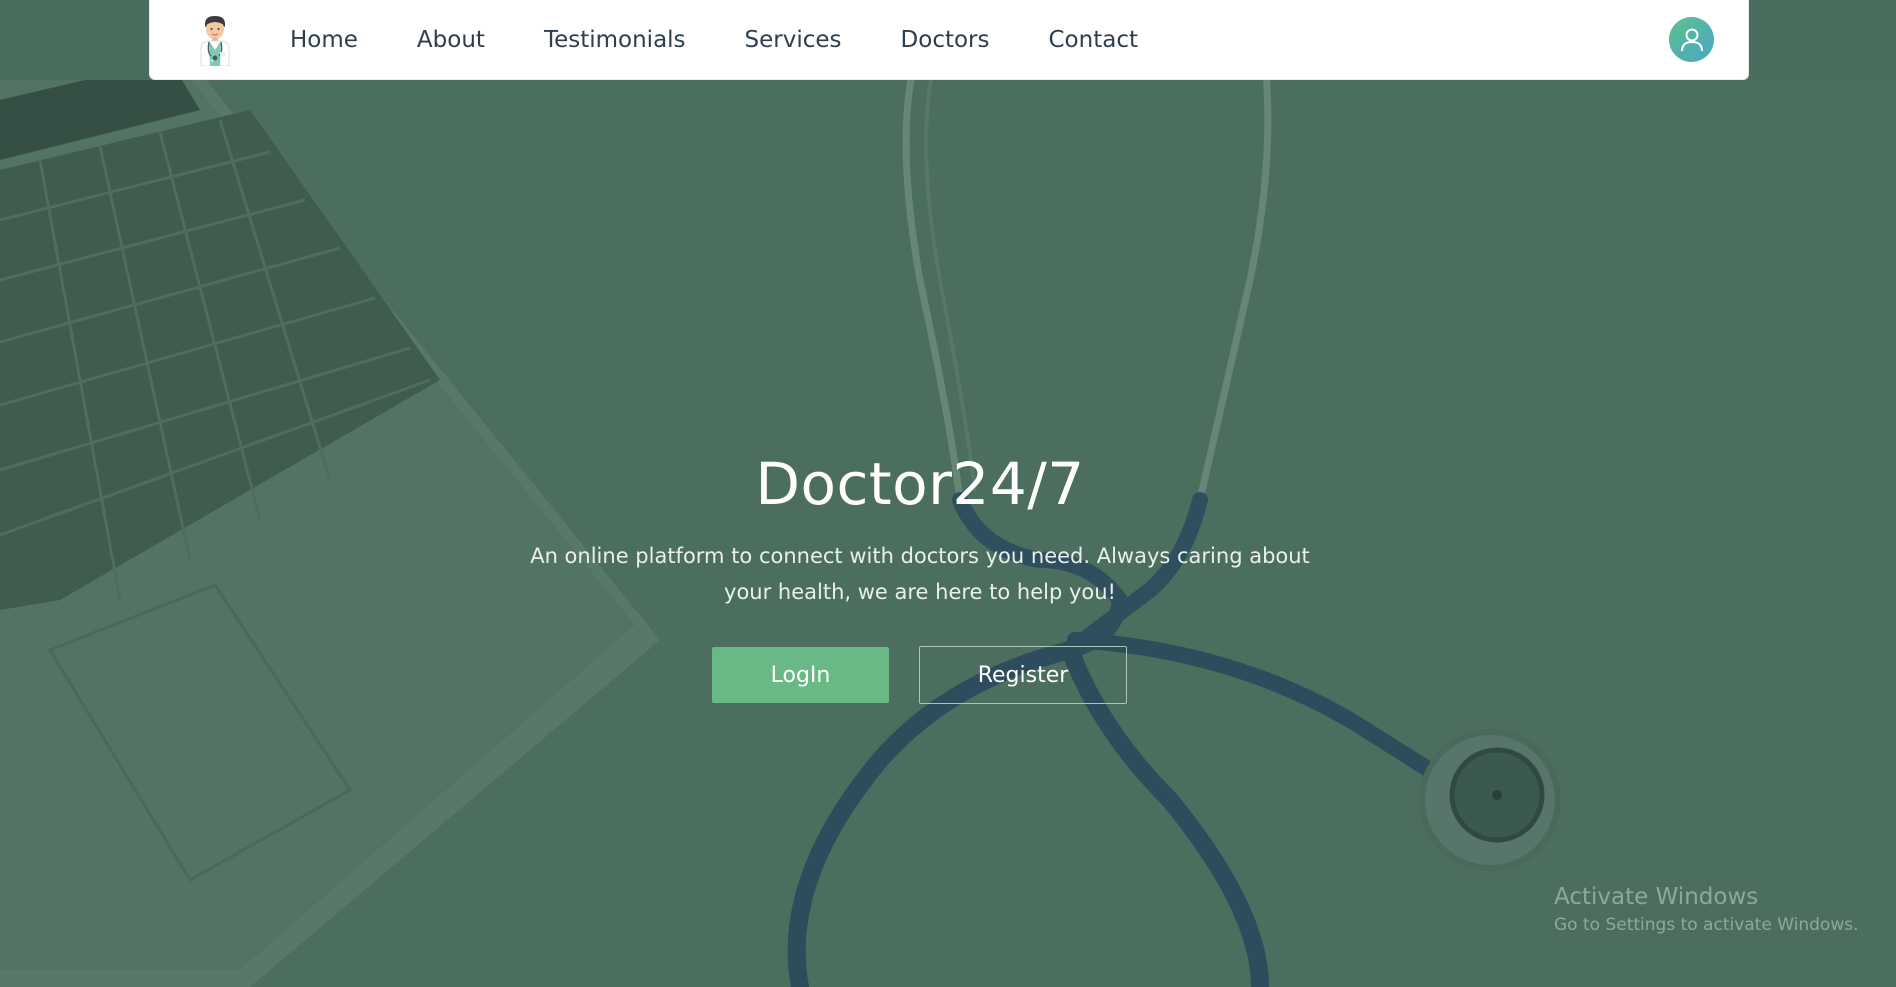 This screenshot has height=987, width=1896. What do you see at coordinates (210, 61) in the screenshot?
I see `svg-text: D+` at bounding box center [210, 61].